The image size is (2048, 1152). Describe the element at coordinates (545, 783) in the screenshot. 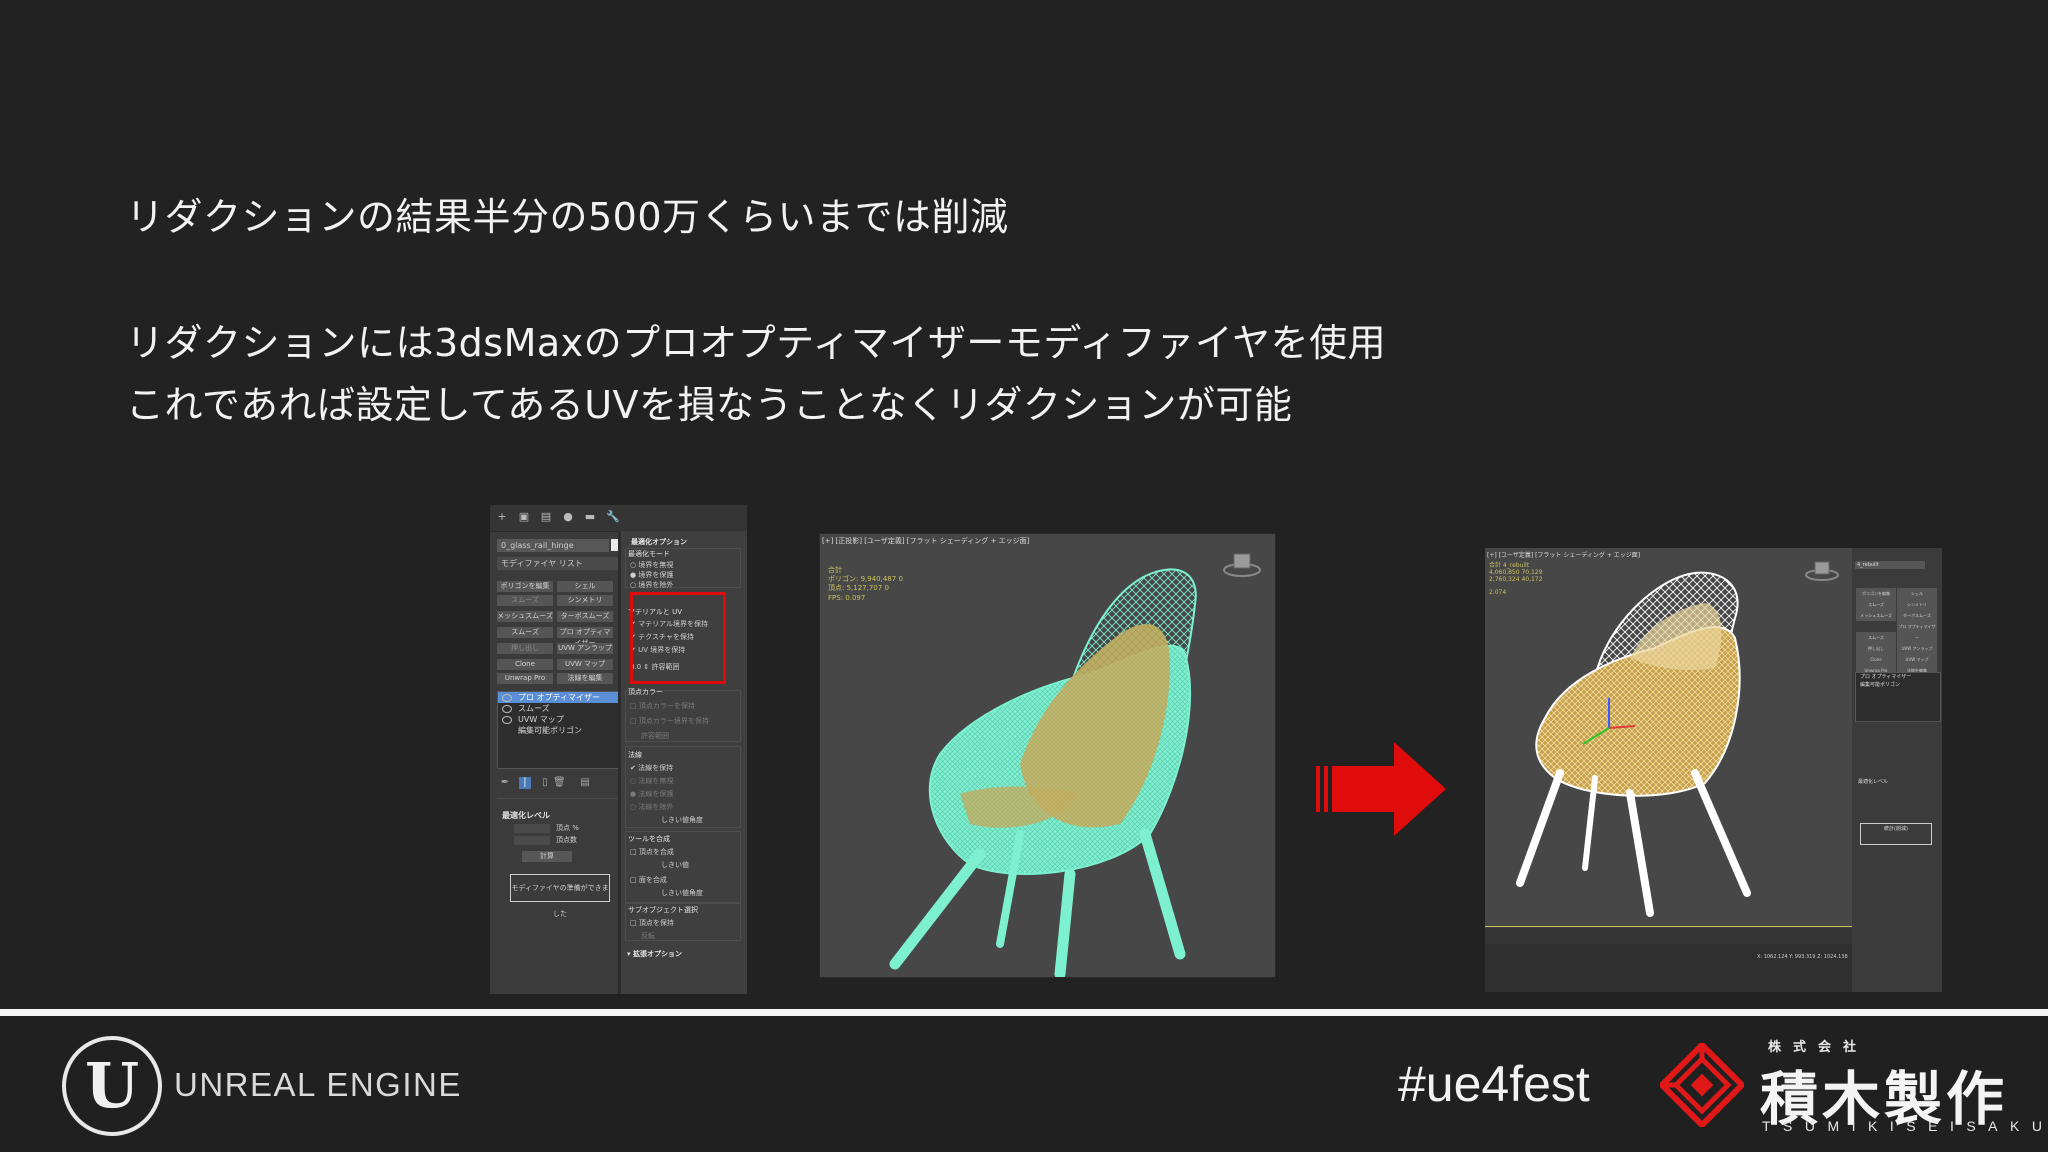

I see `make-unique-icon: ▯` at that location.